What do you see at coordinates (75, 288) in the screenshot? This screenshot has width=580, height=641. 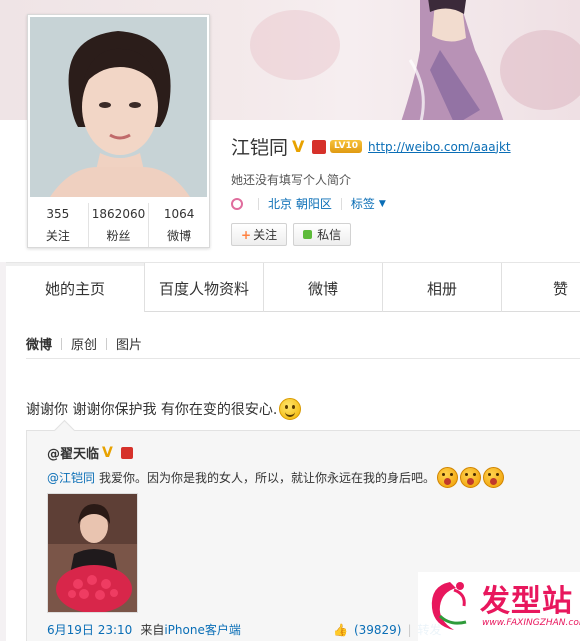 I see `tab-home: 她的主页` at bounding box center [75, 288].